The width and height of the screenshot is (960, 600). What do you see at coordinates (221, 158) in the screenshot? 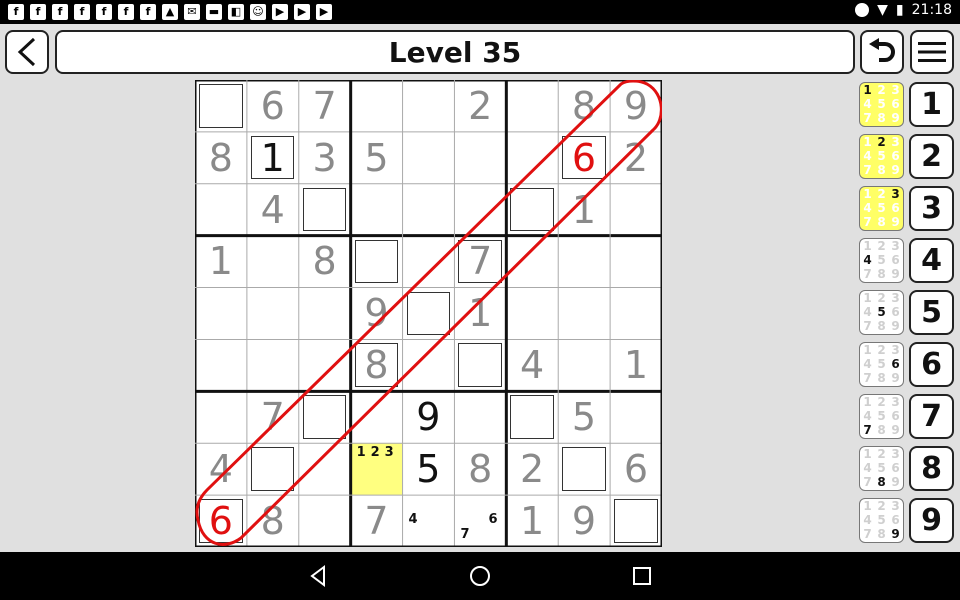
I see `cell-r2c1: 8` at bounding box center [221, 158].